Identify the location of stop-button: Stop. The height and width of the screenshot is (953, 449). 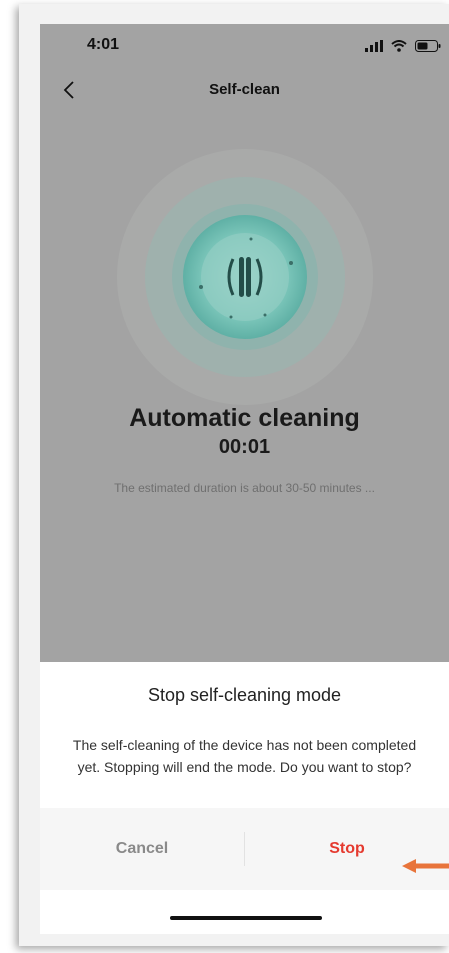
(347, 849).